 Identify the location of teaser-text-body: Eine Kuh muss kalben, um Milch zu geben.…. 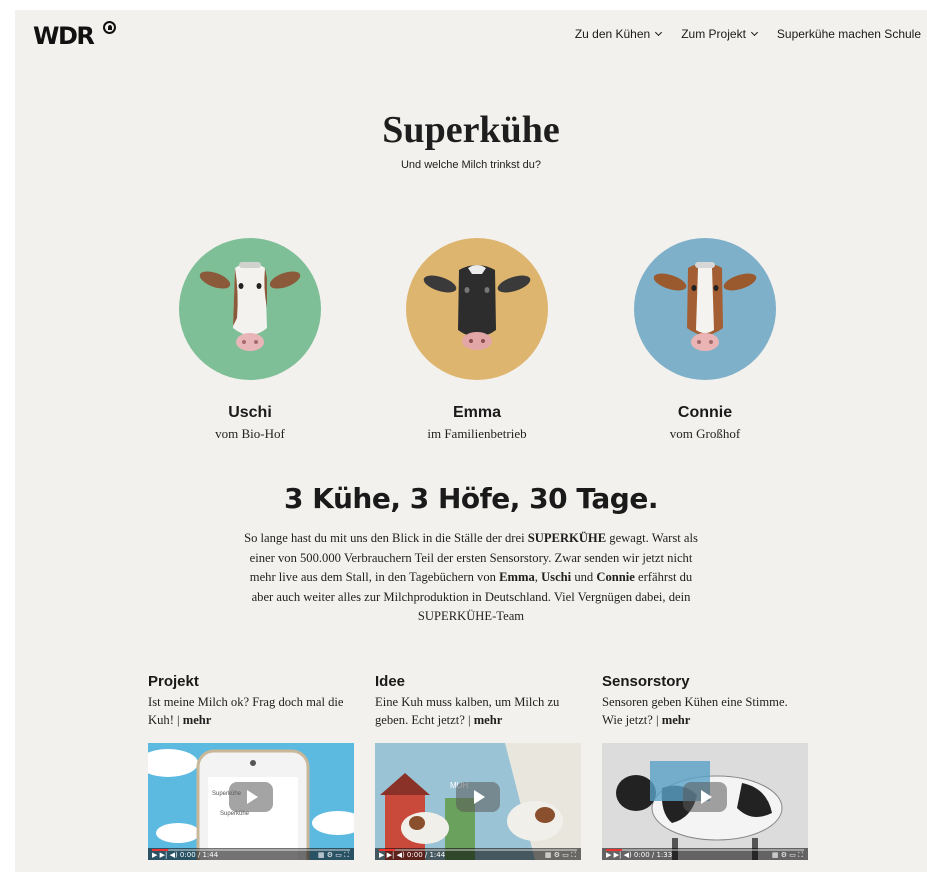
(467, 711).